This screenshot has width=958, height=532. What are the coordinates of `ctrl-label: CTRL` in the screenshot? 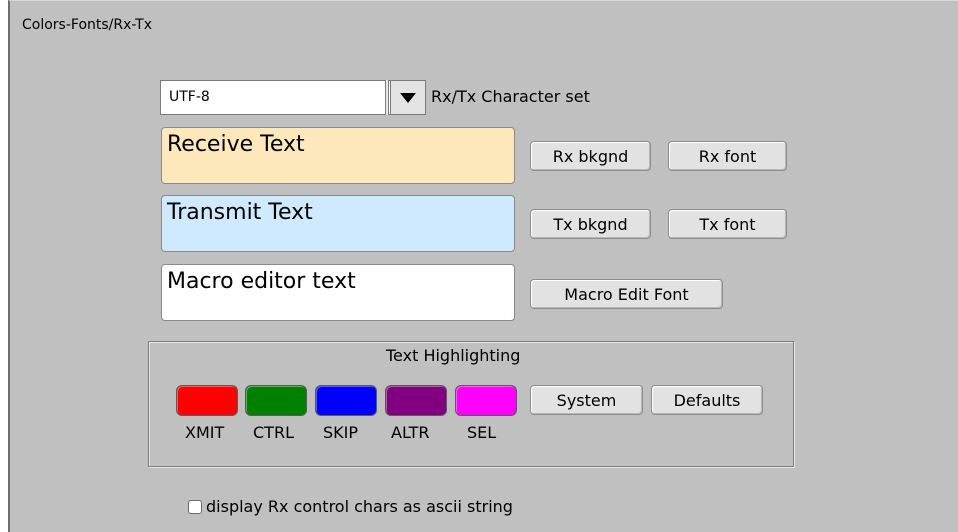 It's located at (273, 432).